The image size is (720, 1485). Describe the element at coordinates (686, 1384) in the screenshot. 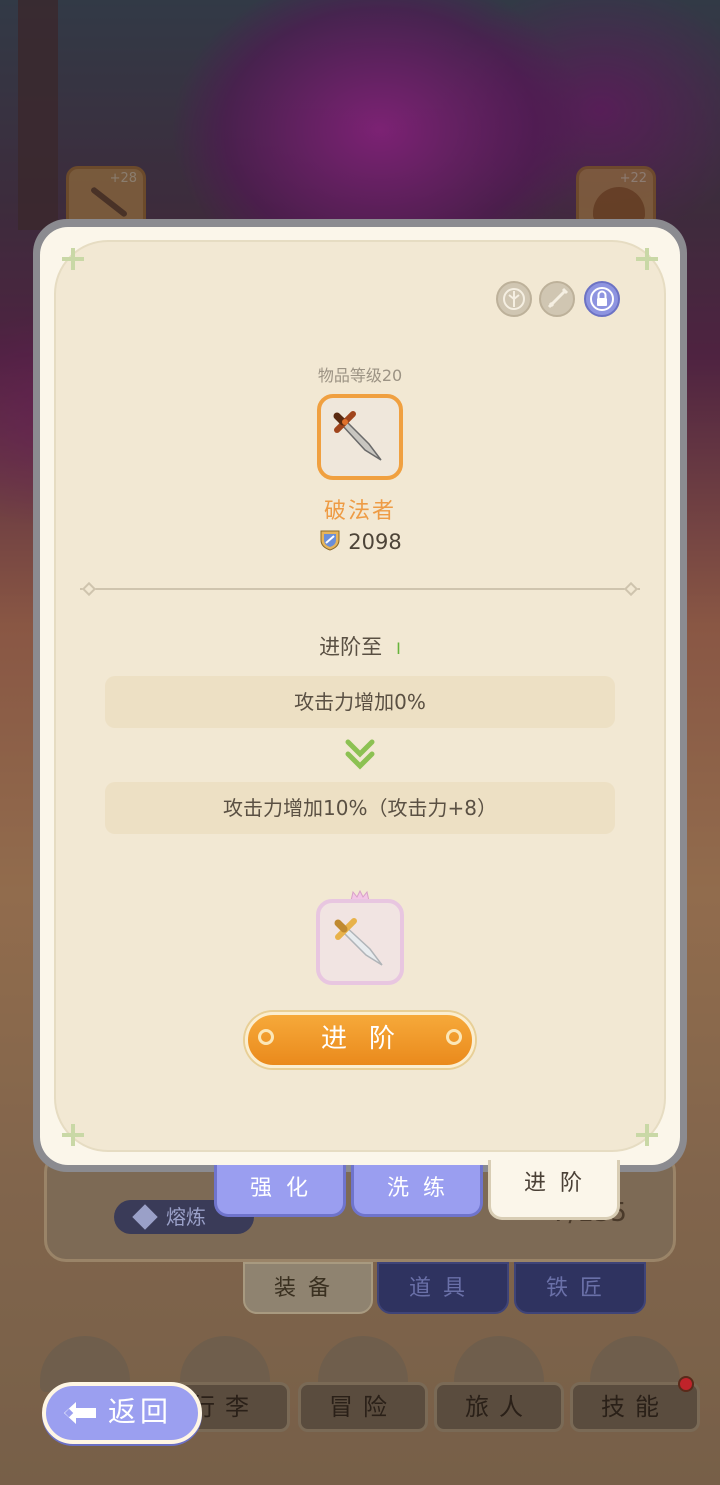

I see `notification-badge` at that location.